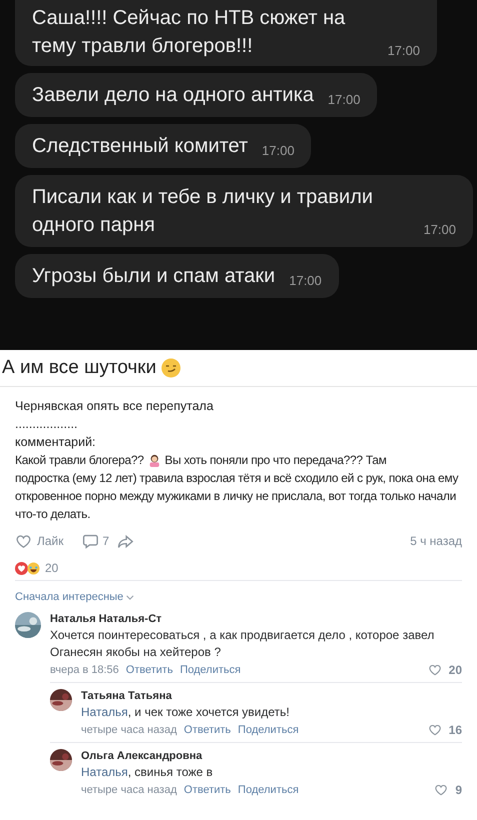 This screenshot has width=477, height=820. What do you see at coordinates (140, 146) in the screenshot?
I see `message-text: Следственный комитет` at bounding box center [140, 146].